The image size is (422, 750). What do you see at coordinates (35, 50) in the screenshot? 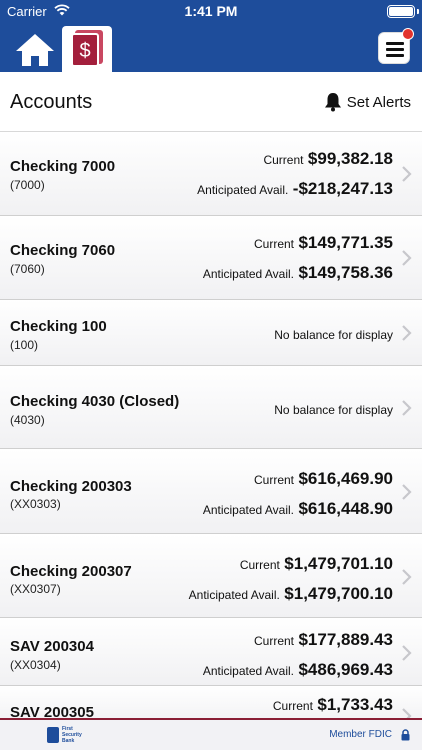
I see `home-icon` at bounding box center [35, 50].